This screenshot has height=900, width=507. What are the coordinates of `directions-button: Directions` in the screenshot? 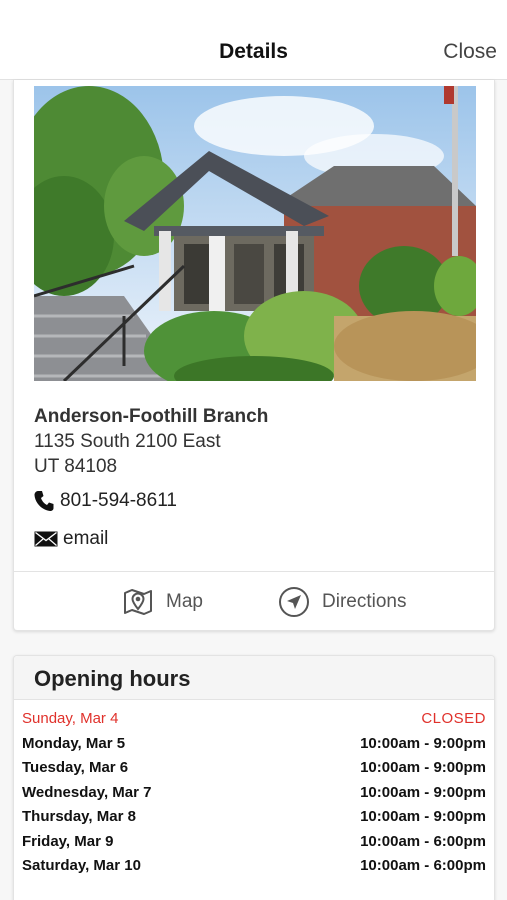 It's located at (342, 602).